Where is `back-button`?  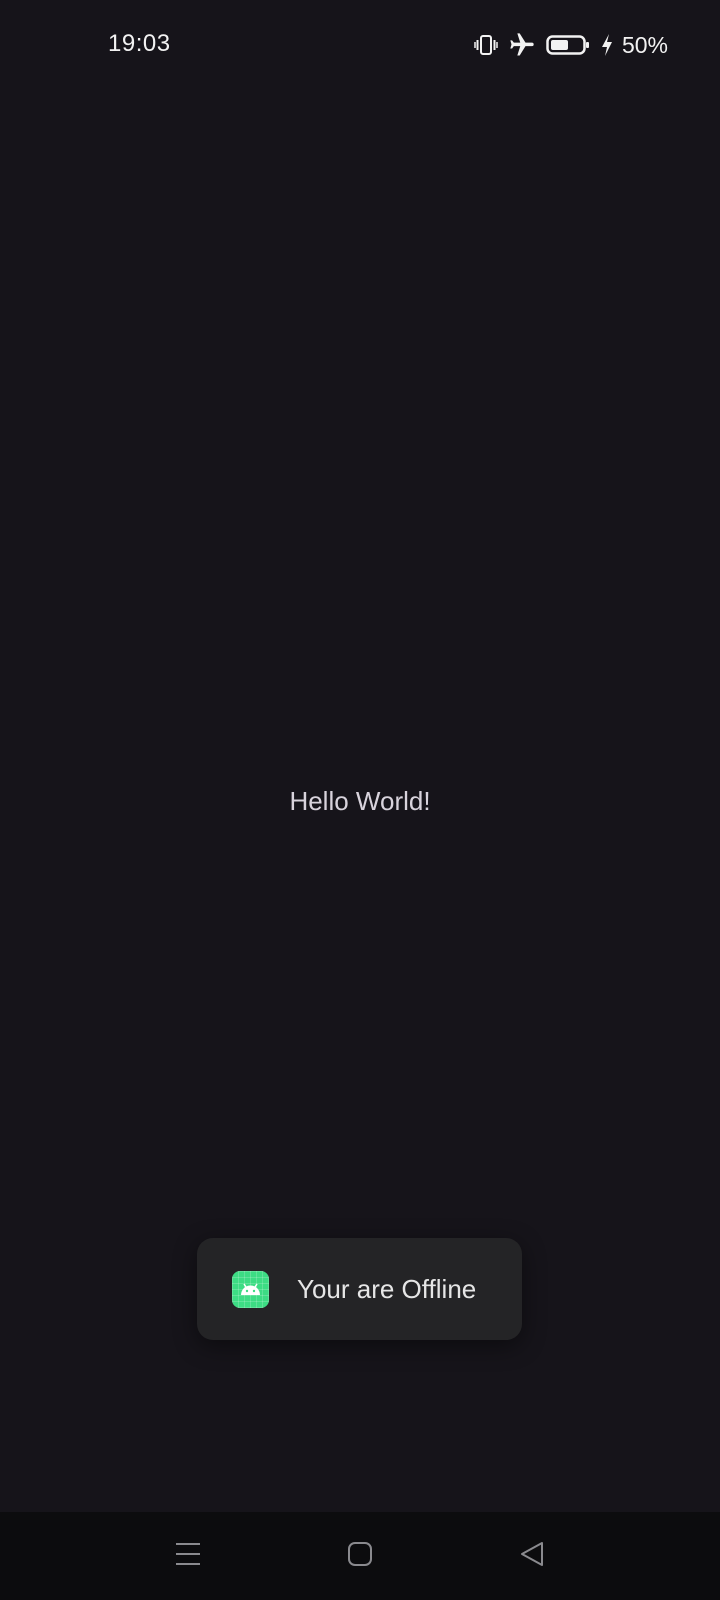
back-button is located at coordinates (532, 1556).